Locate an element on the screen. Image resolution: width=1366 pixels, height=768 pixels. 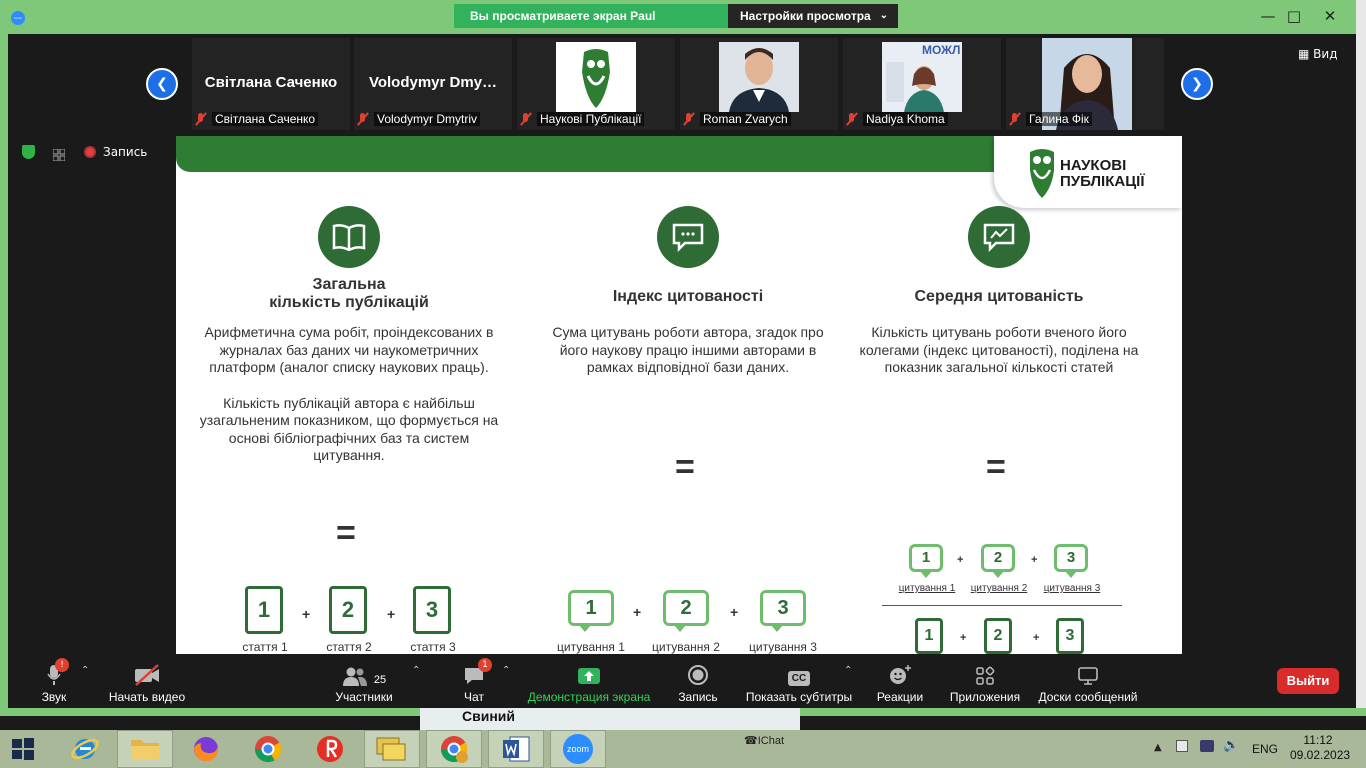
file-manager-icon is located at coordinates (392, 749).